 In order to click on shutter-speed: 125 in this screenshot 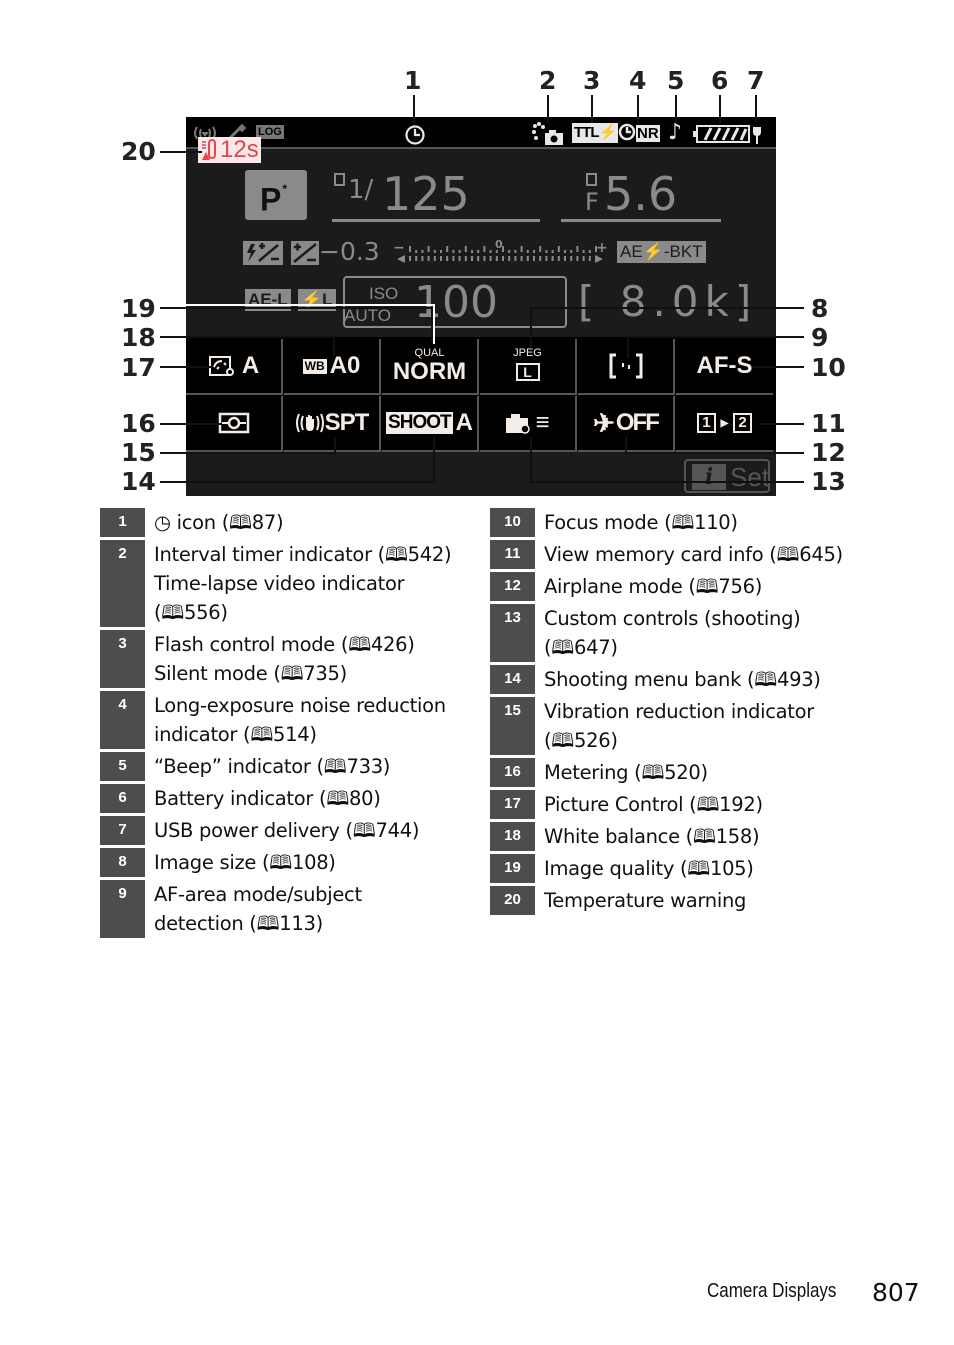, I will do `click(426, 194)`.